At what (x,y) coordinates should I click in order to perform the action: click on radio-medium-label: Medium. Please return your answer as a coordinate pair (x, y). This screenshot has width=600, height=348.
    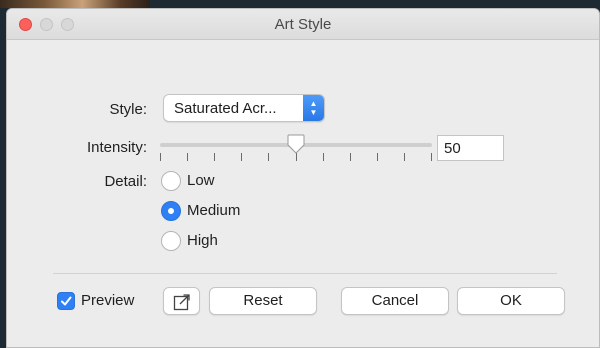
    Looking at the image, I should click on (214, 210).